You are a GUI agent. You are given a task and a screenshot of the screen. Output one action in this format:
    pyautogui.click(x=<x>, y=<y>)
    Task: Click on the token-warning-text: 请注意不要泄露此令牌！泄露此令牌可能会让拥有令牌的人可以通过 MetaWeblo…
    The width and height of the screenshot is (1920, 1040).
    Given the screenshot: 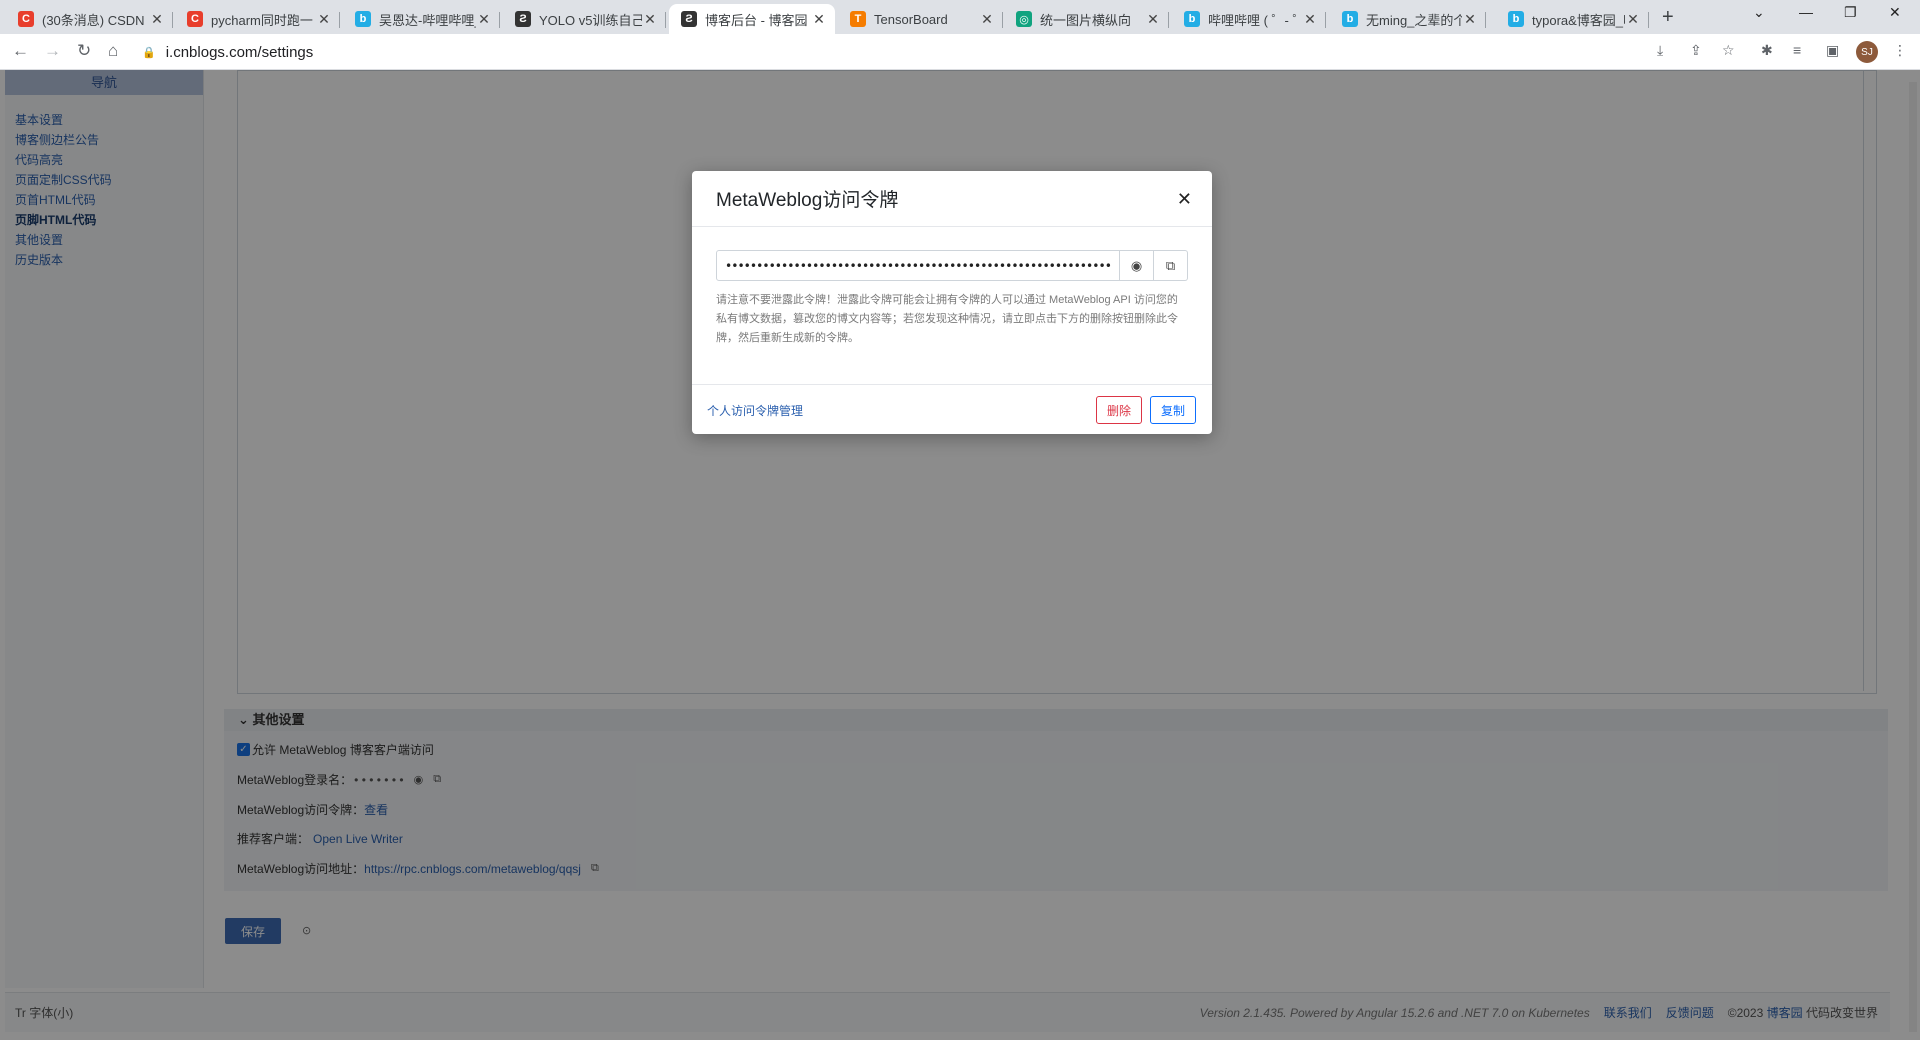 What is the action you would take?
    pyautogui.click(x=947, y=319)
    